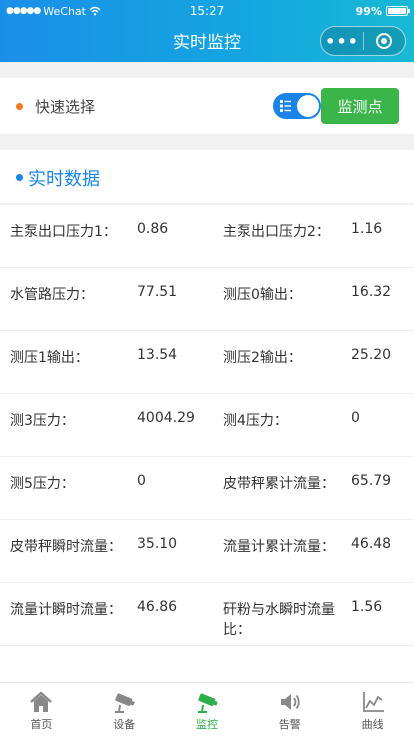  I want to click on data-row: 流量计瞬时流量： 46.86 矸粉与水瞬时流量比： 1.56, so click(207, 614).